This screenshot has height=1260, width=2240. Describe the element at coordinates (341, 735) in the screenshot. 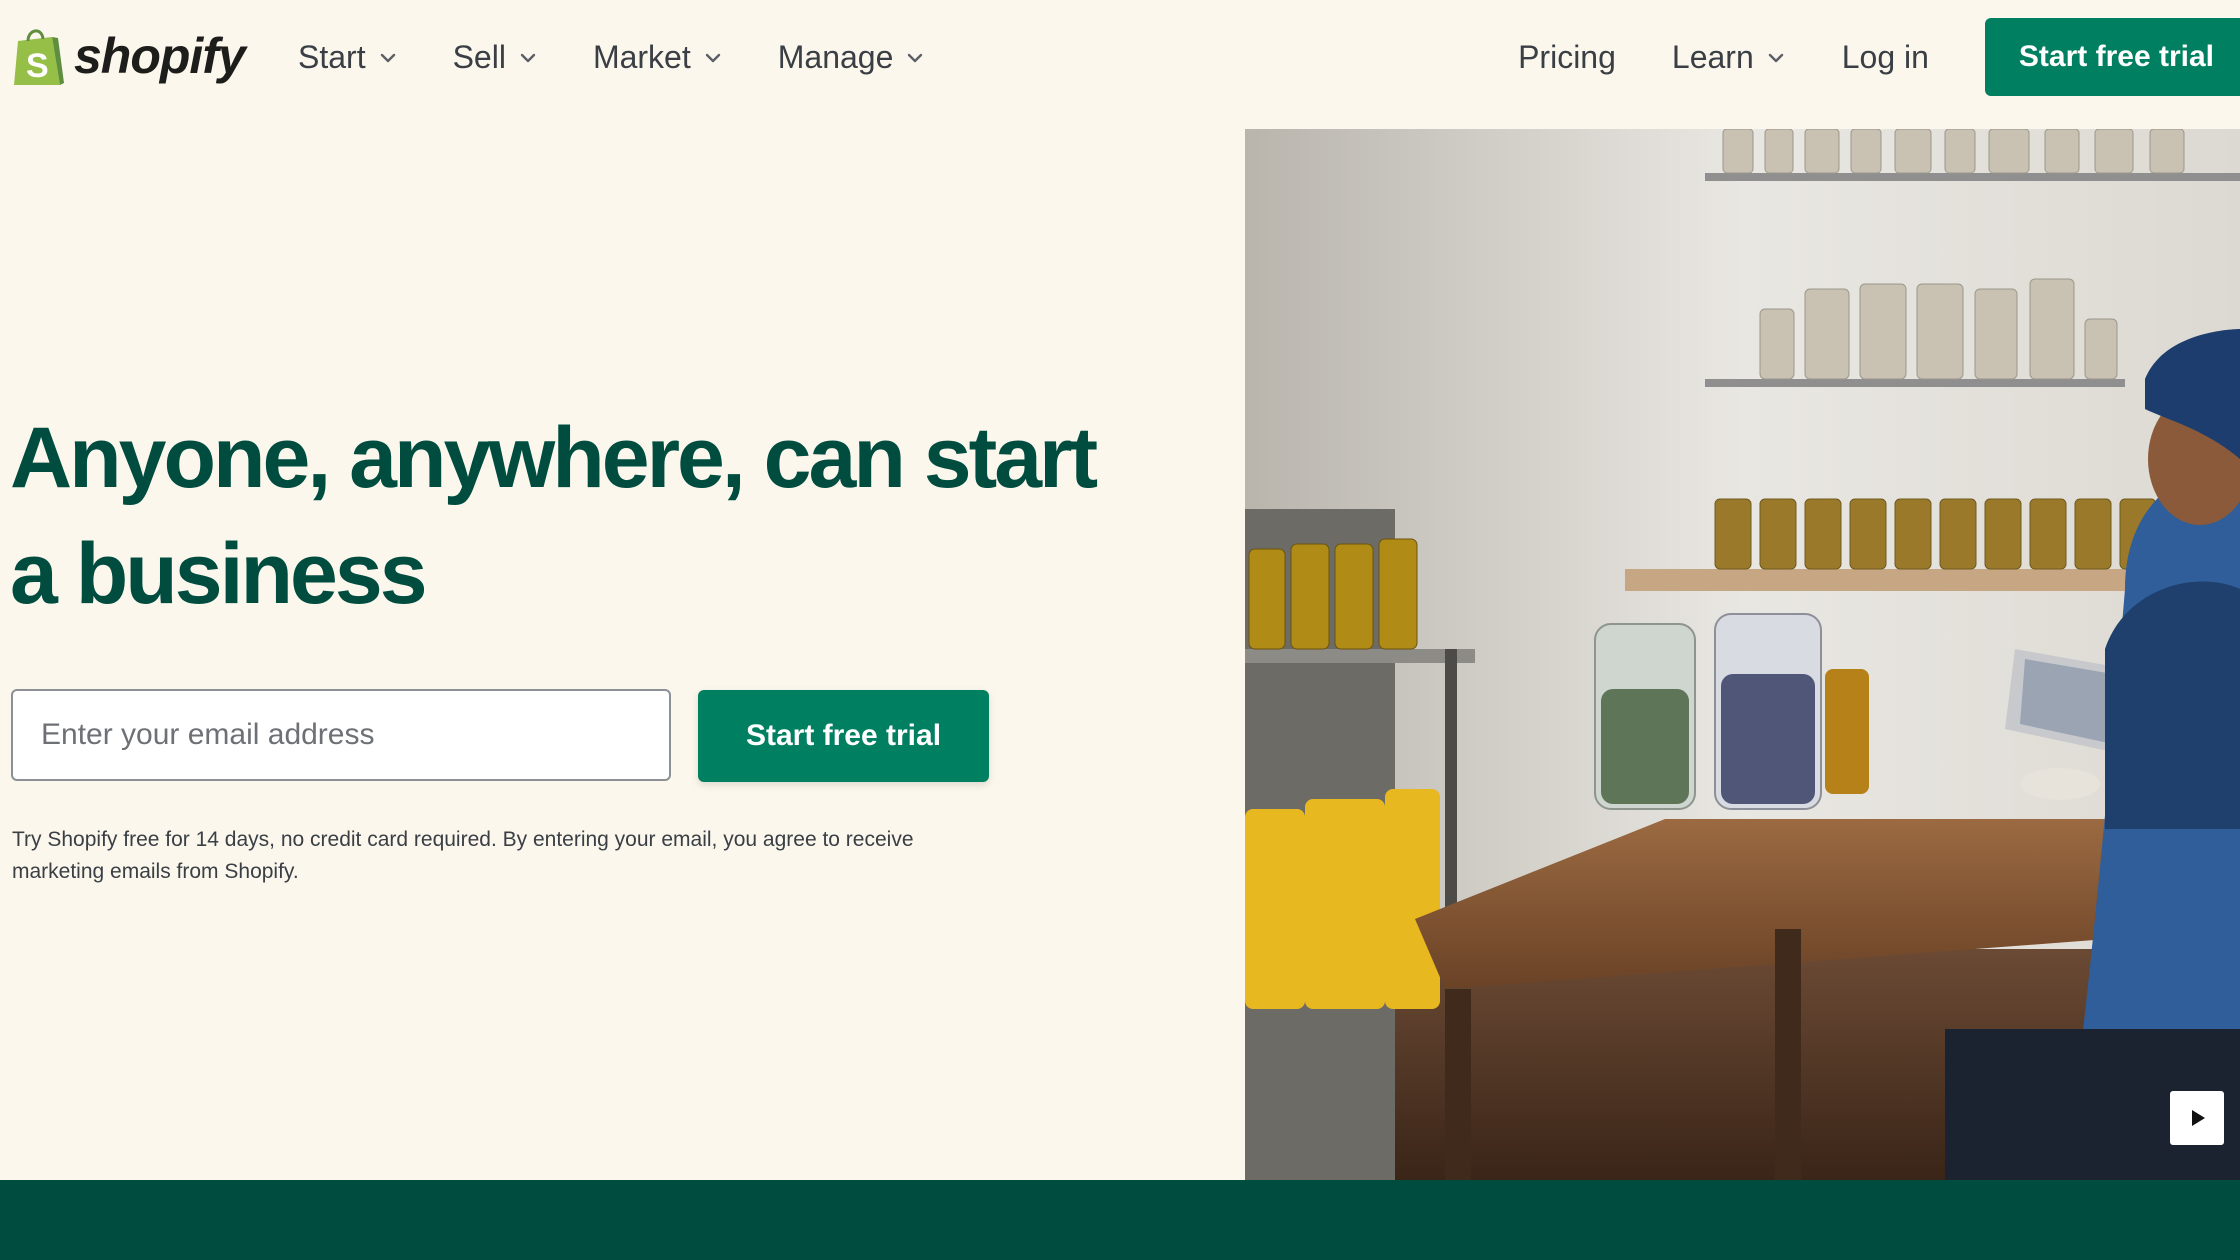

I see `email-input` at that location.